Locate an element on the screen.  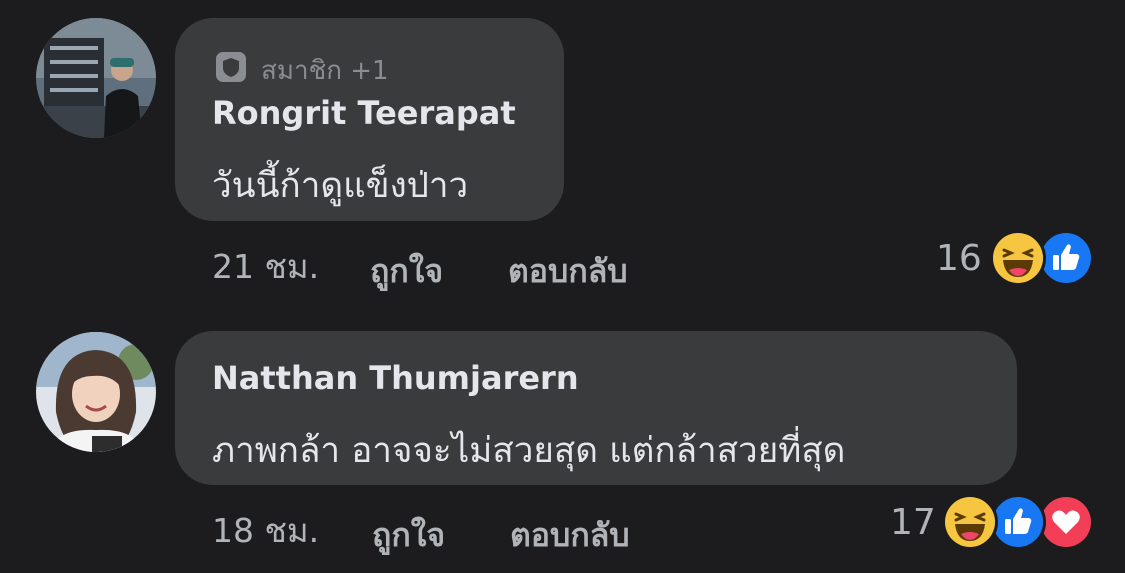
reaction-count: 17 is located at coordinates (913, 522).